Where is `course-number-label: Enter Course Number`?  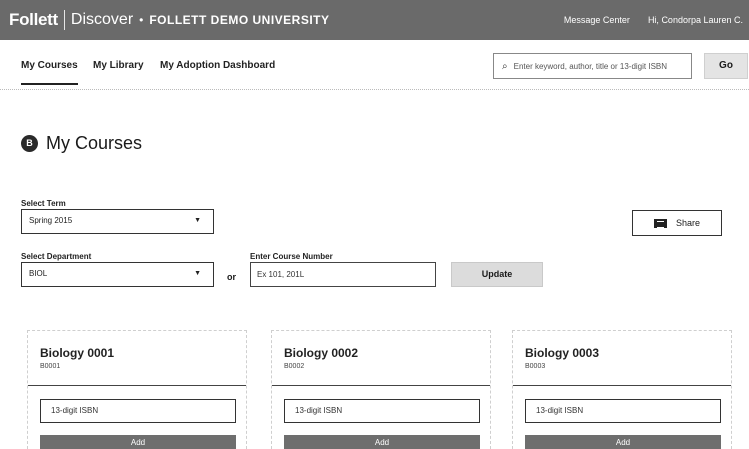
course-number-label: Enter Course Number is located at coordinates (291, 256).